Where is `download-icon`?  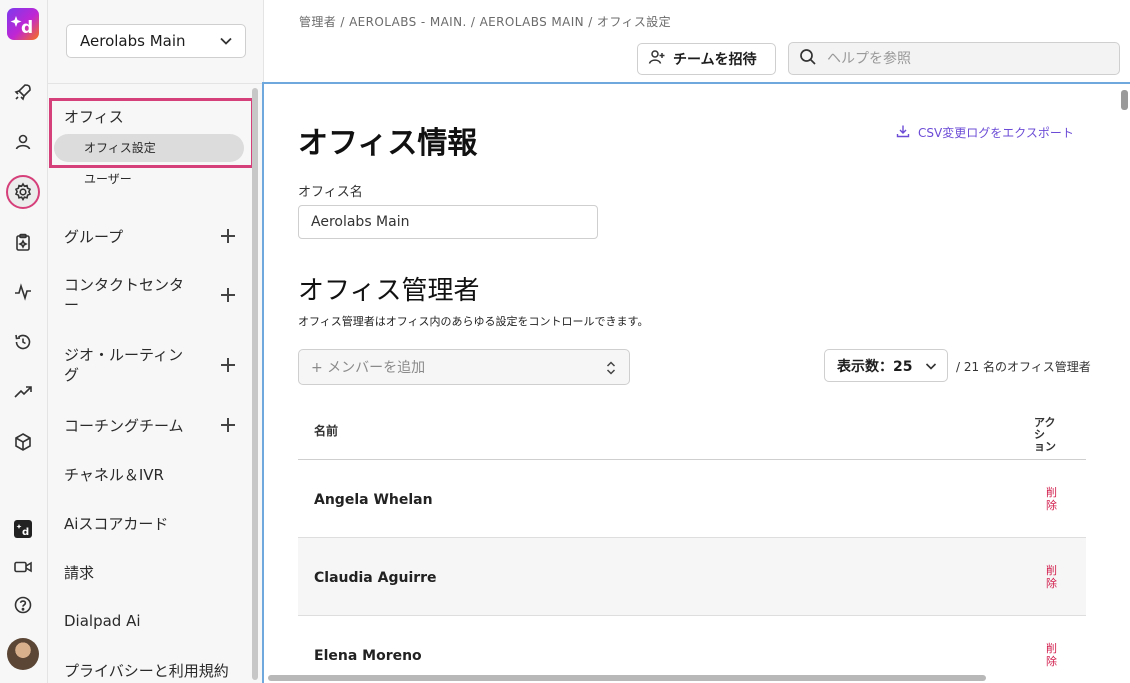
download-icon is located at coordinates (903, 132).